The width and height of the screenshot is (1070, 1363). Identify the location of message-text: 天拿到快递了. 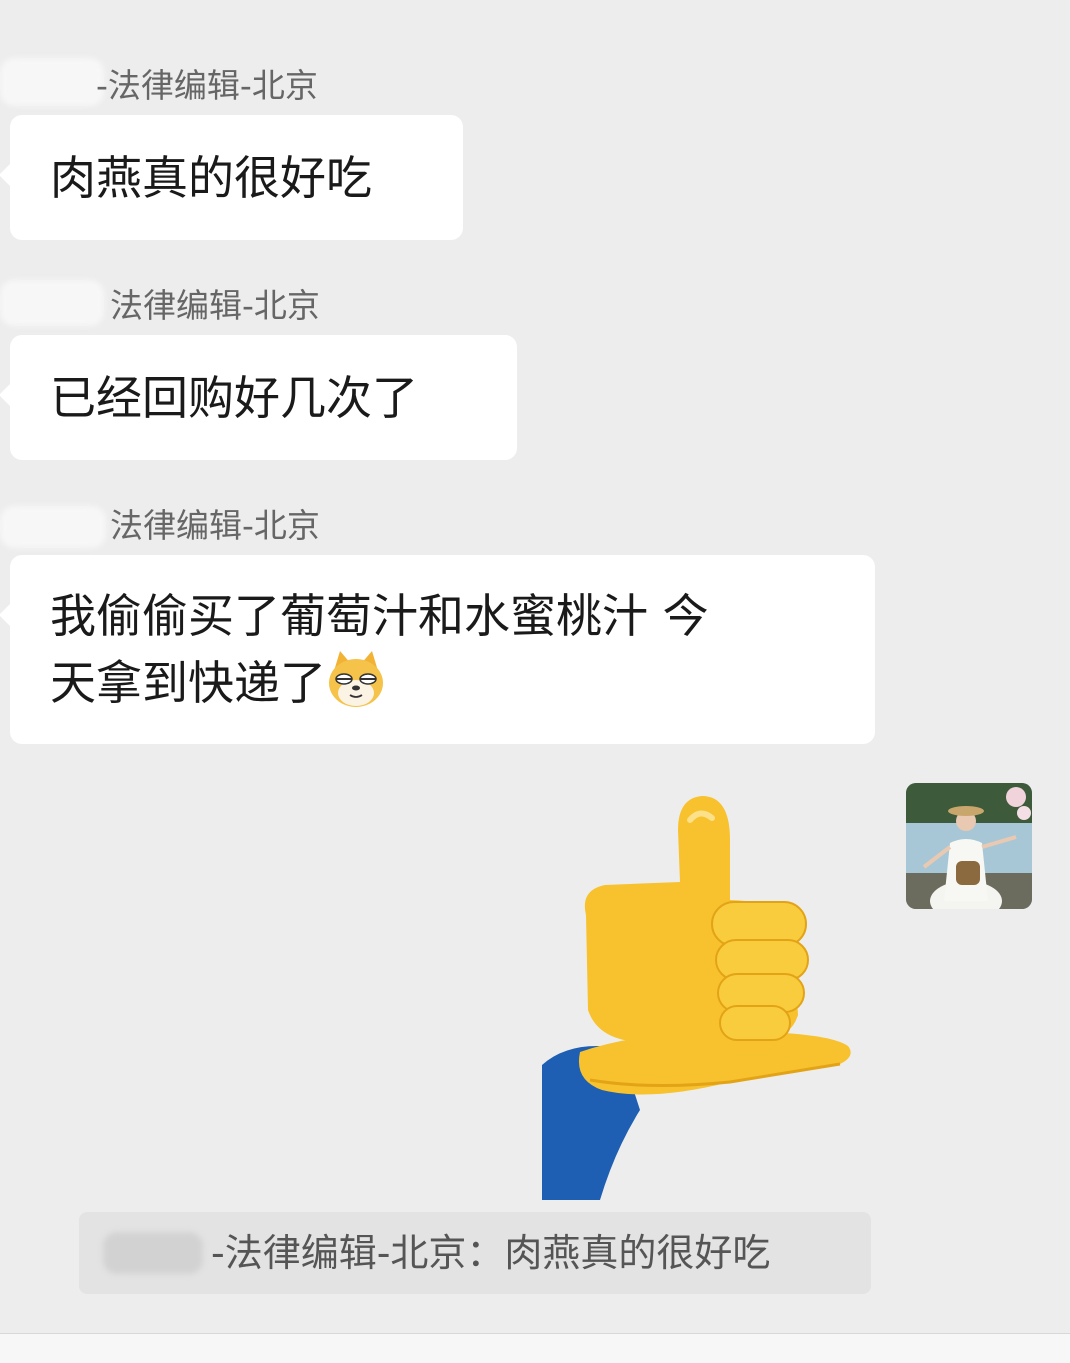
(188, 683).